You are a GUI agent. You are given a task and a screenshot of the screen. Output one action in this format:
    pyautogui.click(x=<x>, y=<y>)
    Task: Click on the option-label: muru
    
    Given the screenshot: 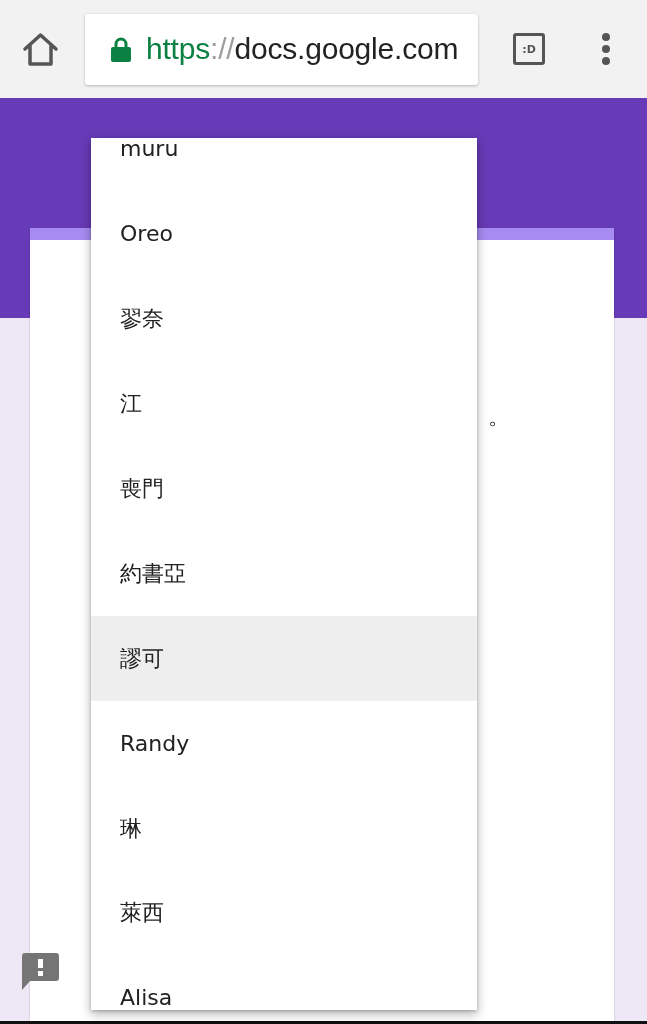 What is the action you would take?
    pyautogui.click(x=149, y=149)
    